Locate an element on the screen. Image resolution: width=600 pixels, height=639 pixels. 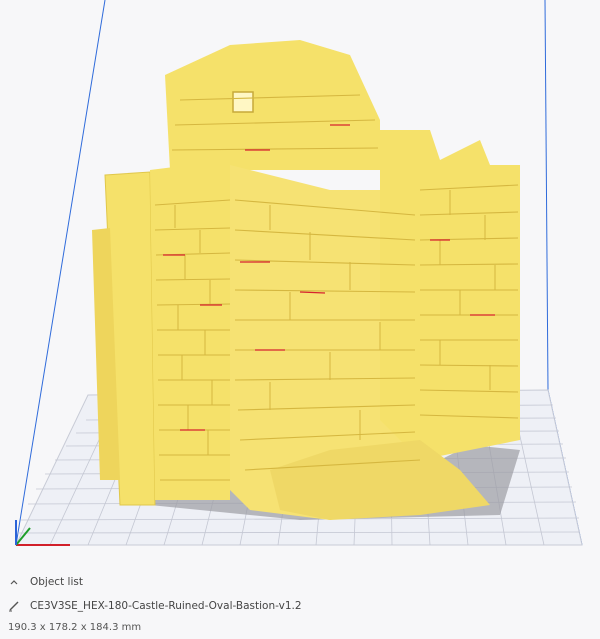
object-list-header: Object list is located at coordinates (41, 582).